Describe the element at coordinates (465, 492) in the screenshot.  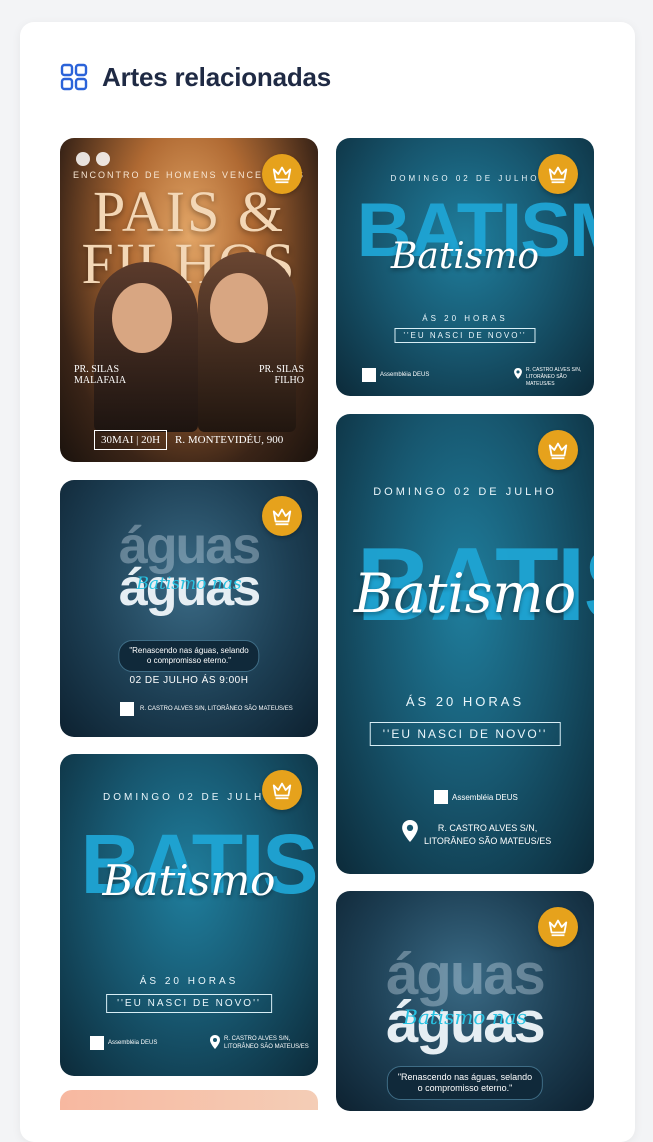
I see `event-date: DOMINGO 02 DE JULHO` at that location.